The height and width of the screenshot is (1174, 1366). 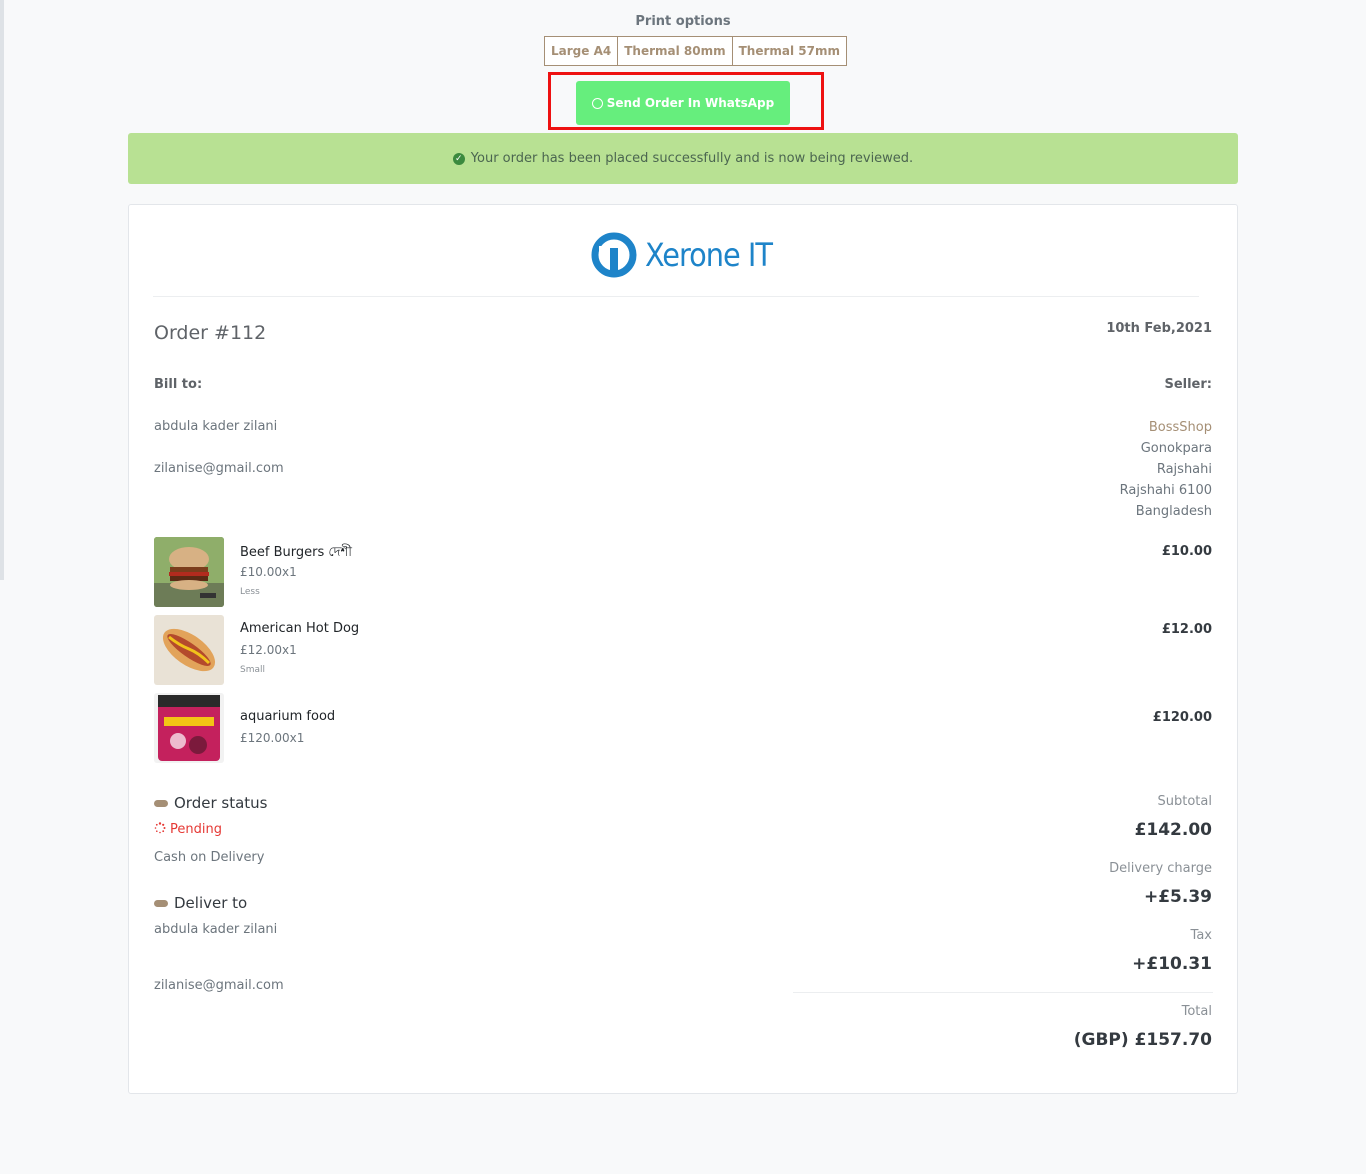 I want to click on total-label: Total, so click(x=1196, y=1011).